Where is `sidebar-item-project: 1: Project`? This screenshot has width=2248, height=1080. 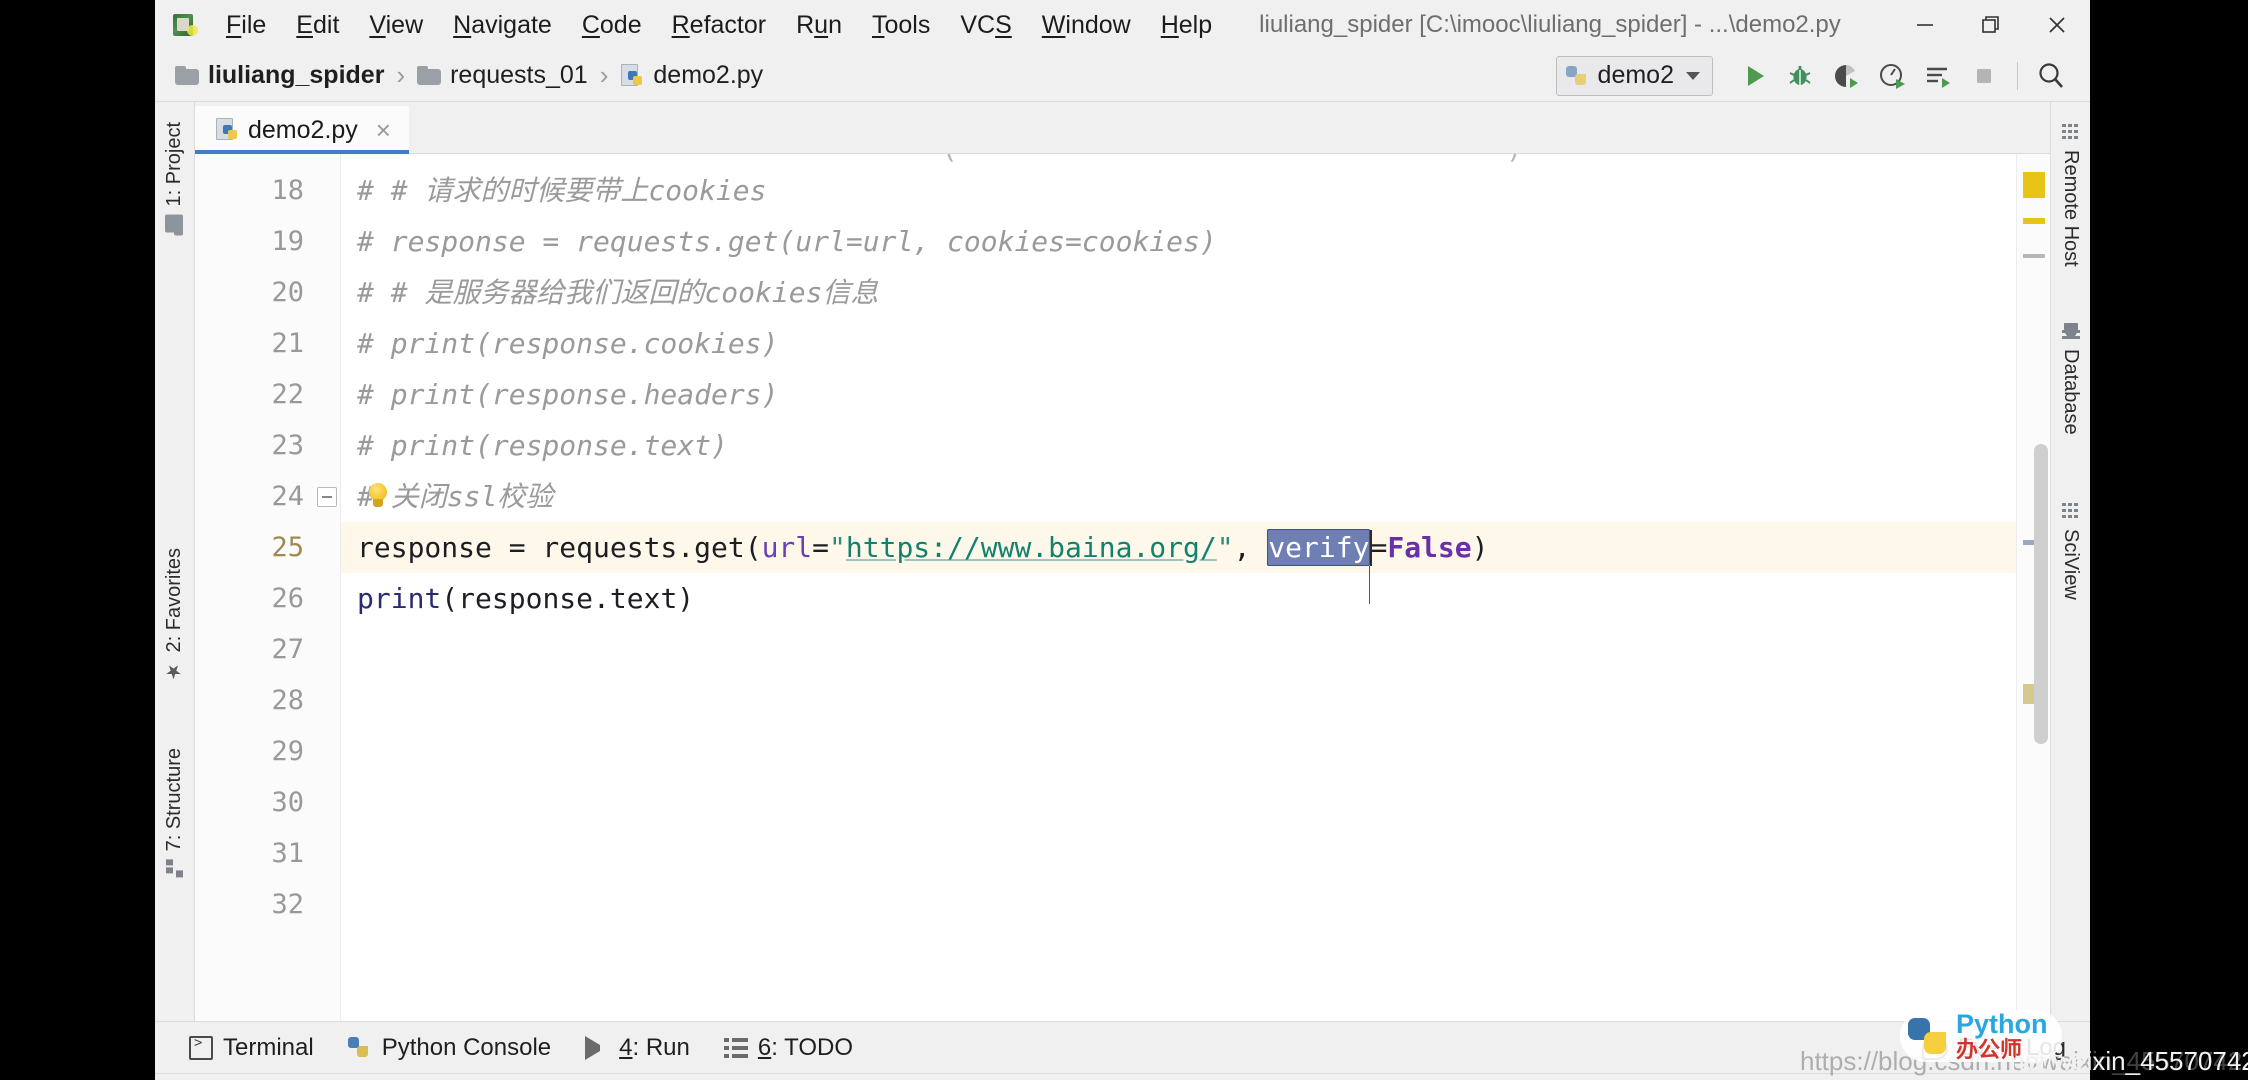
sidebar-item-project: 1: Project is located at coordinates (174, 177).